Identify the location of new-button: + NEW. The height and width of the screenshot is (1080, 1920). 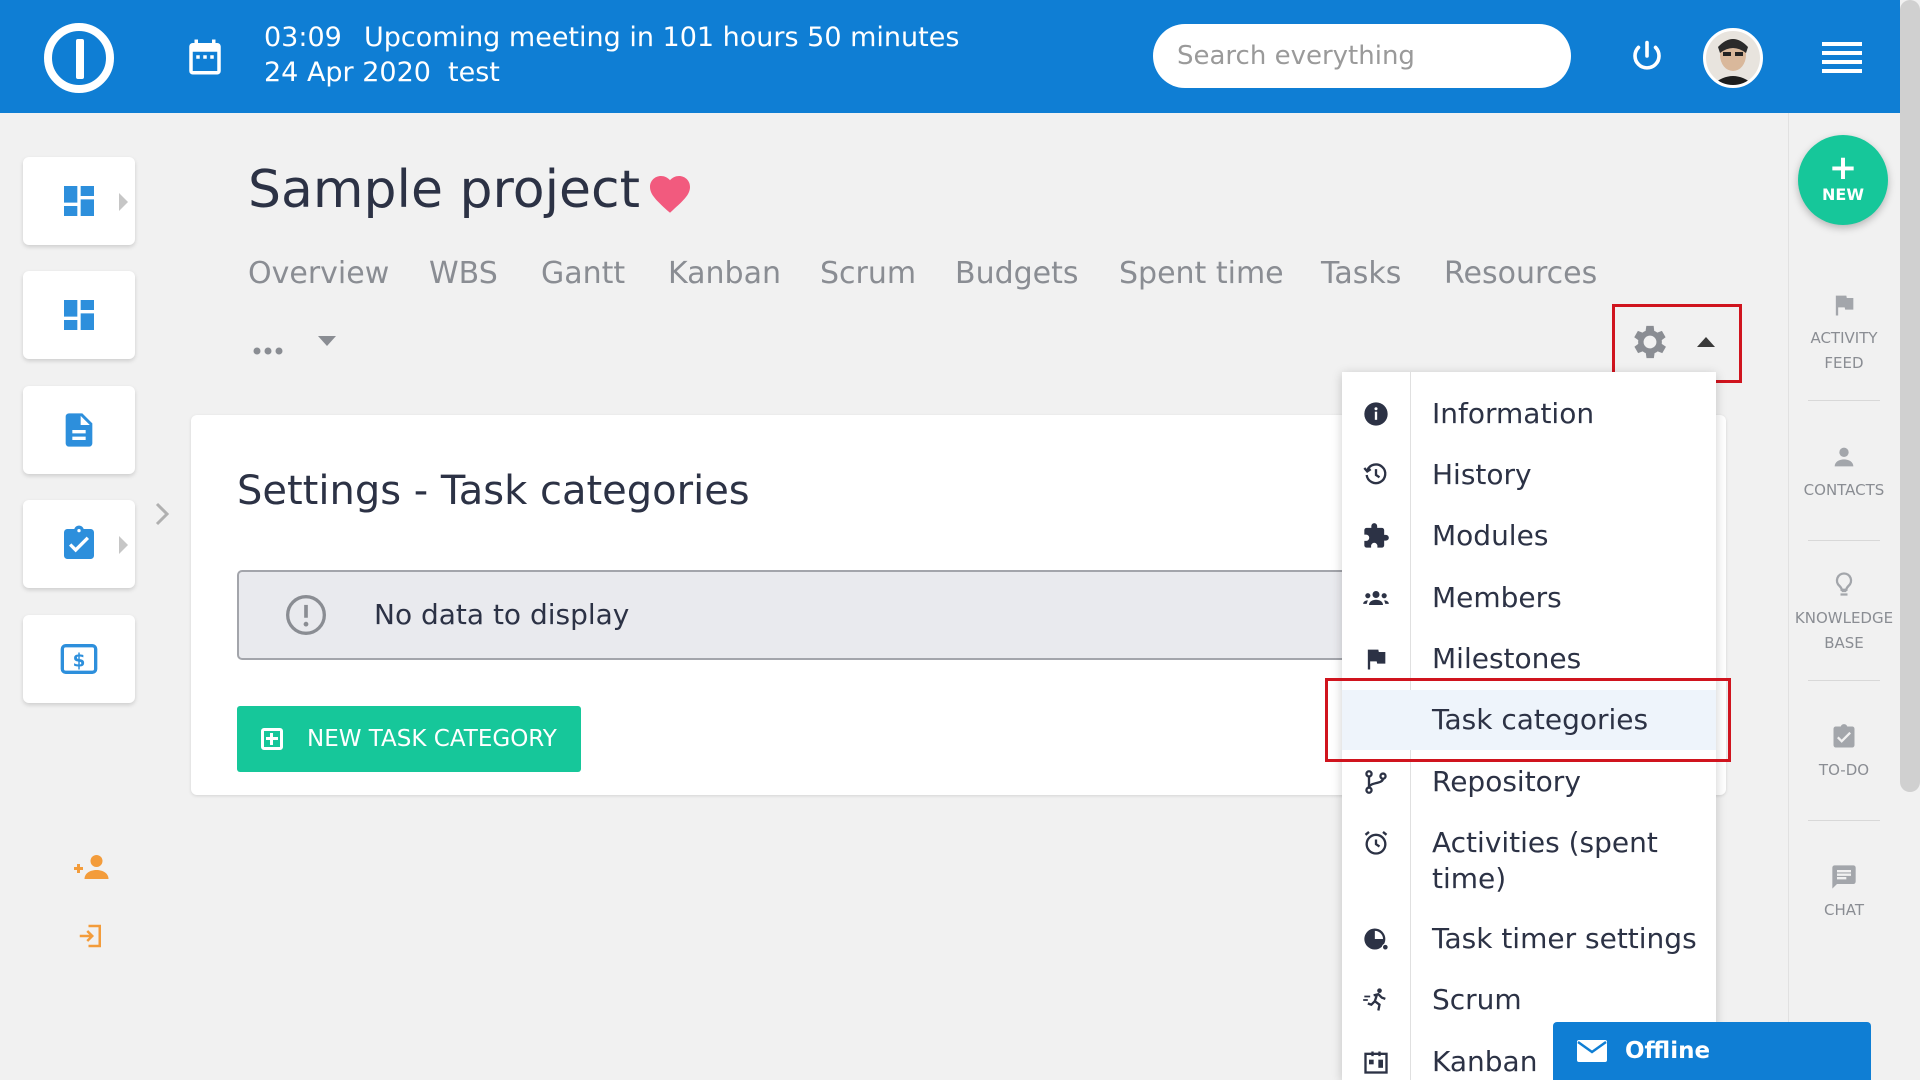
(1843, 180).